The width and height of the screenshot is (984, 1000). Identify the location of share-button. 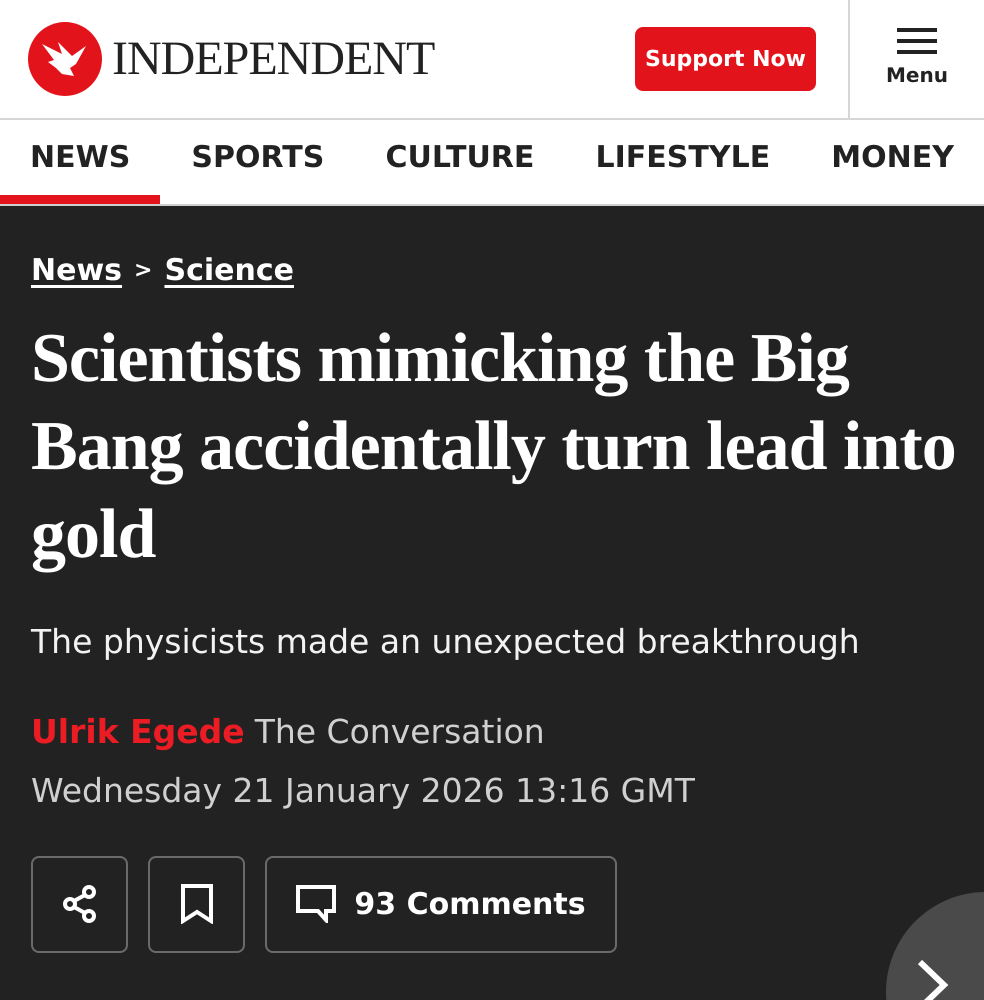
(79, 904).